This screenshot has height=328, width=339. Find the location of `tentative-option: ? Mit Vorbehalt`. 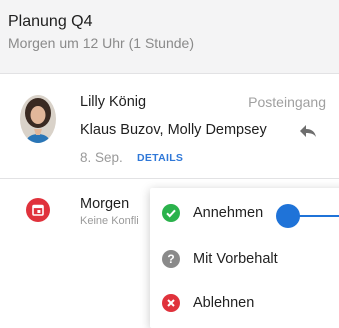

tentative-option: ? Mit Vorbehalt is located at coordinates (244, 258).